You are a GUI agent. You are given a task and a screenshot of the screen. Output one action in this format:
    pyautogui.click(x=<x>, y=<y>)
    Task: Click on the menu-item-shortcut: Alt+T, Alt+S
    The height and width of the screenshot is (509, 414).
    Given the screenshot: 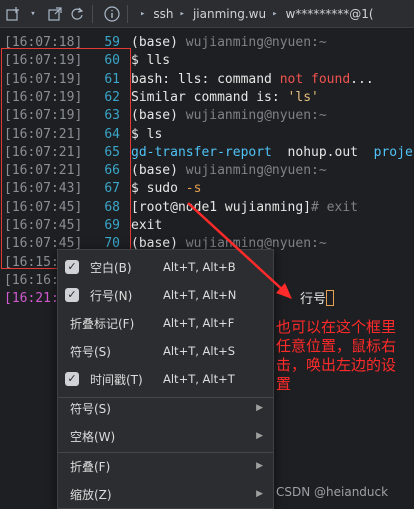 What is the action you would take?
    pyautogui.click(x=199, y=351)
    